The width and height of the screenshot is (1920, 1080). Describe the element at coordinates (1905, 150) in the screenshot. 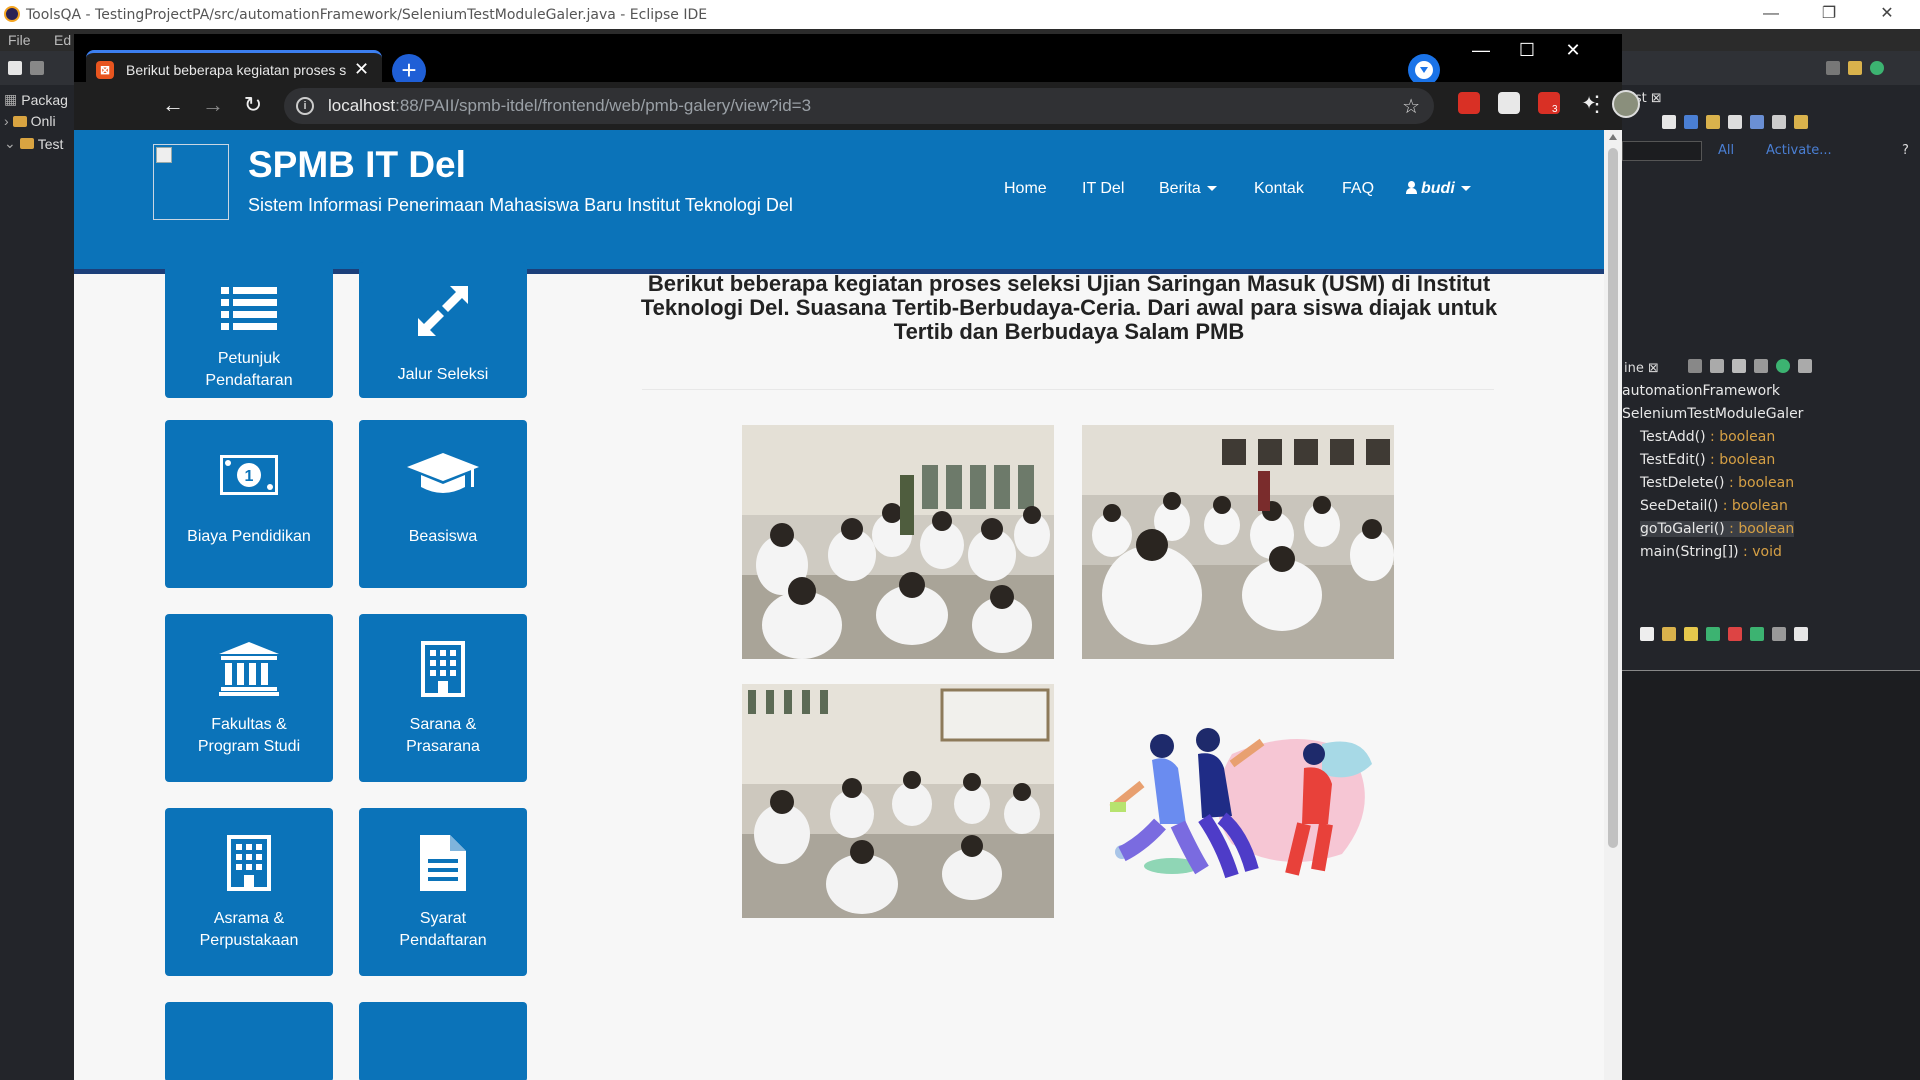

I see `help-icon: ?` at that location.